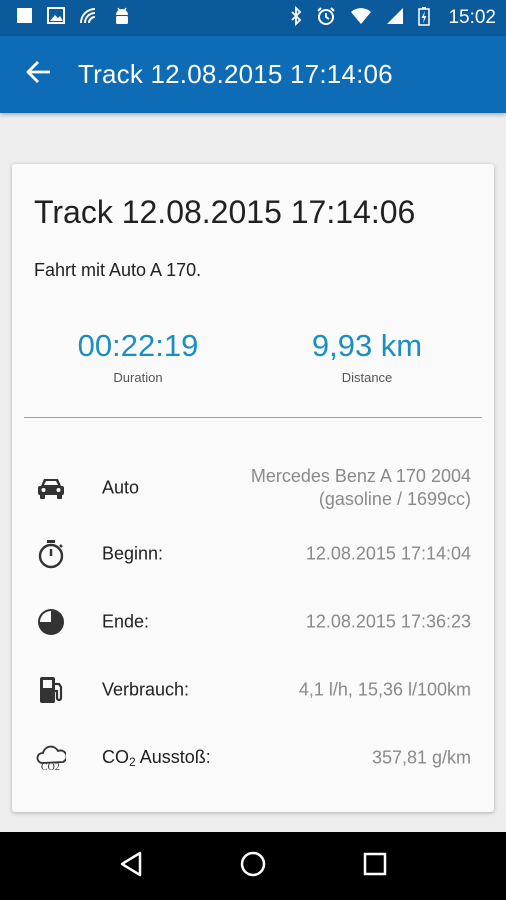  I want to click on cell-signal-icon, so click(395, 18).